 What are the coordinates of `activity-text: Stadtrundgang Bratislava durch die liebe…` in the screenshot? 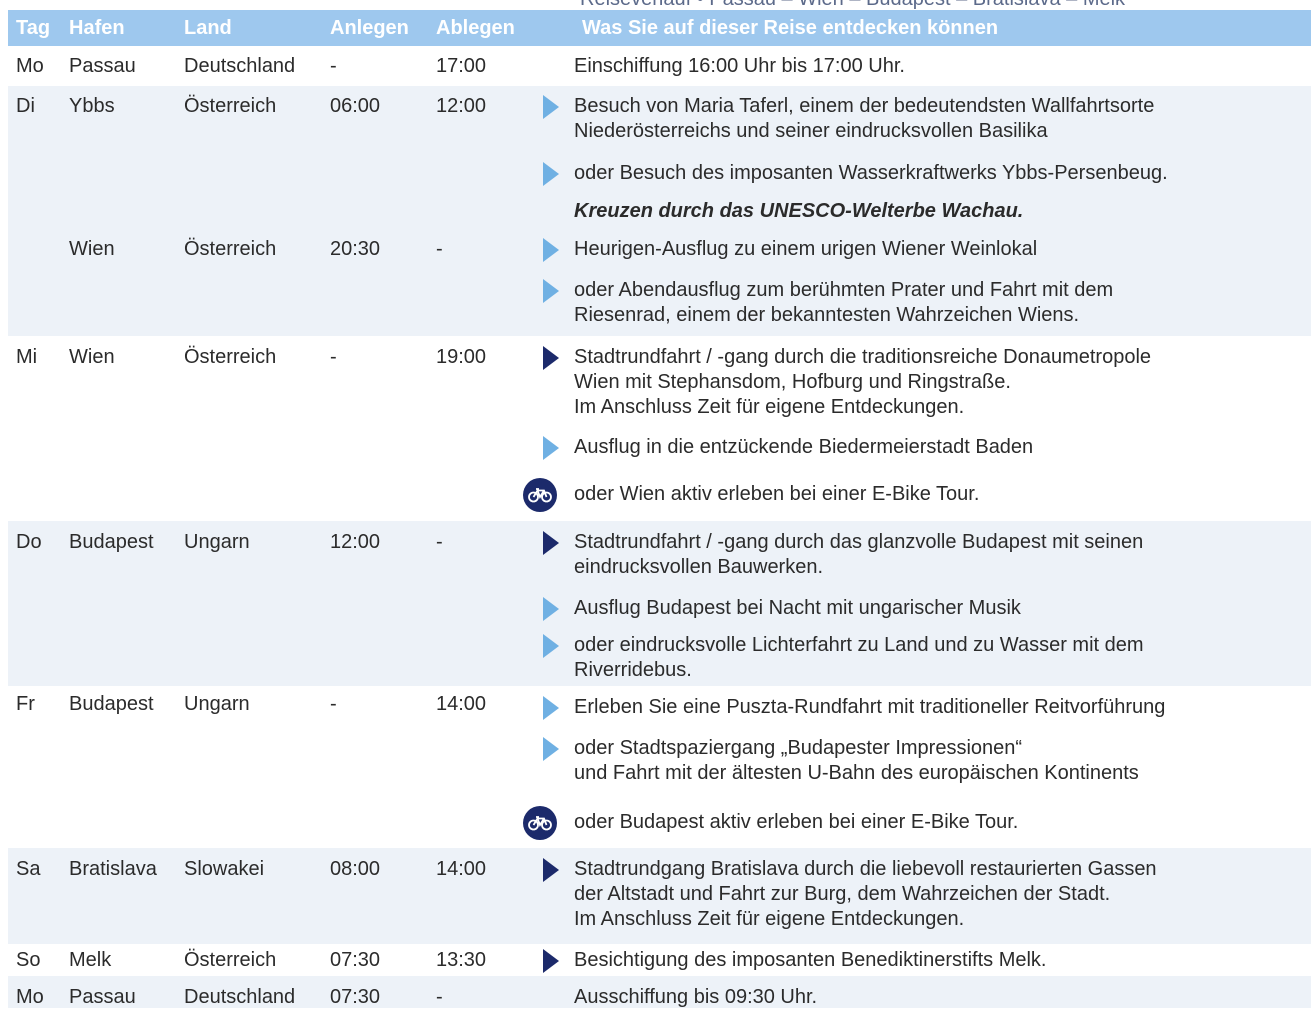 It's located at (865, 894).